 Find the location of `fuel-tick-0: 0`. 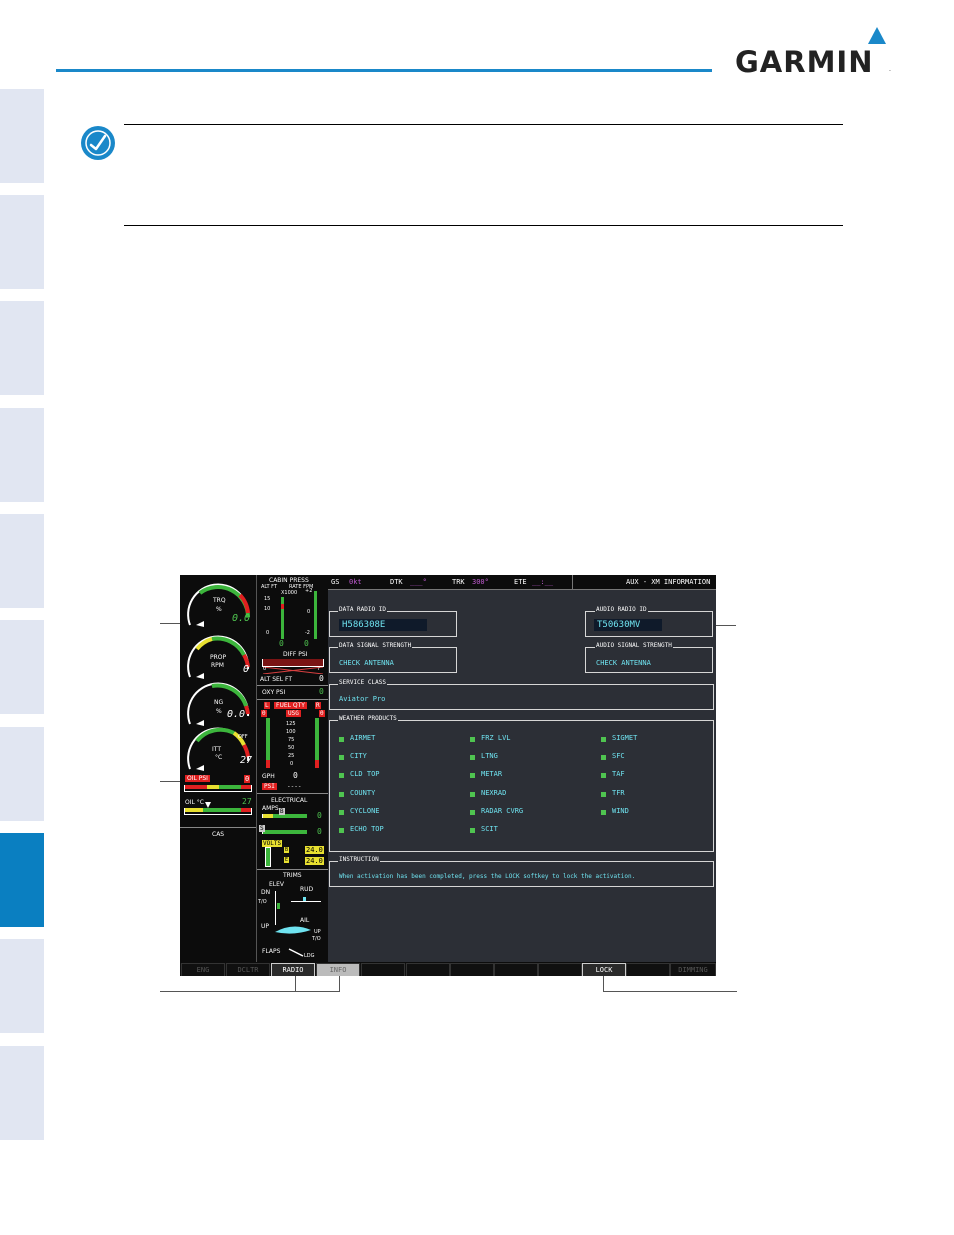

fuel-tick-0: 0 is located at coordinates (292, 764).